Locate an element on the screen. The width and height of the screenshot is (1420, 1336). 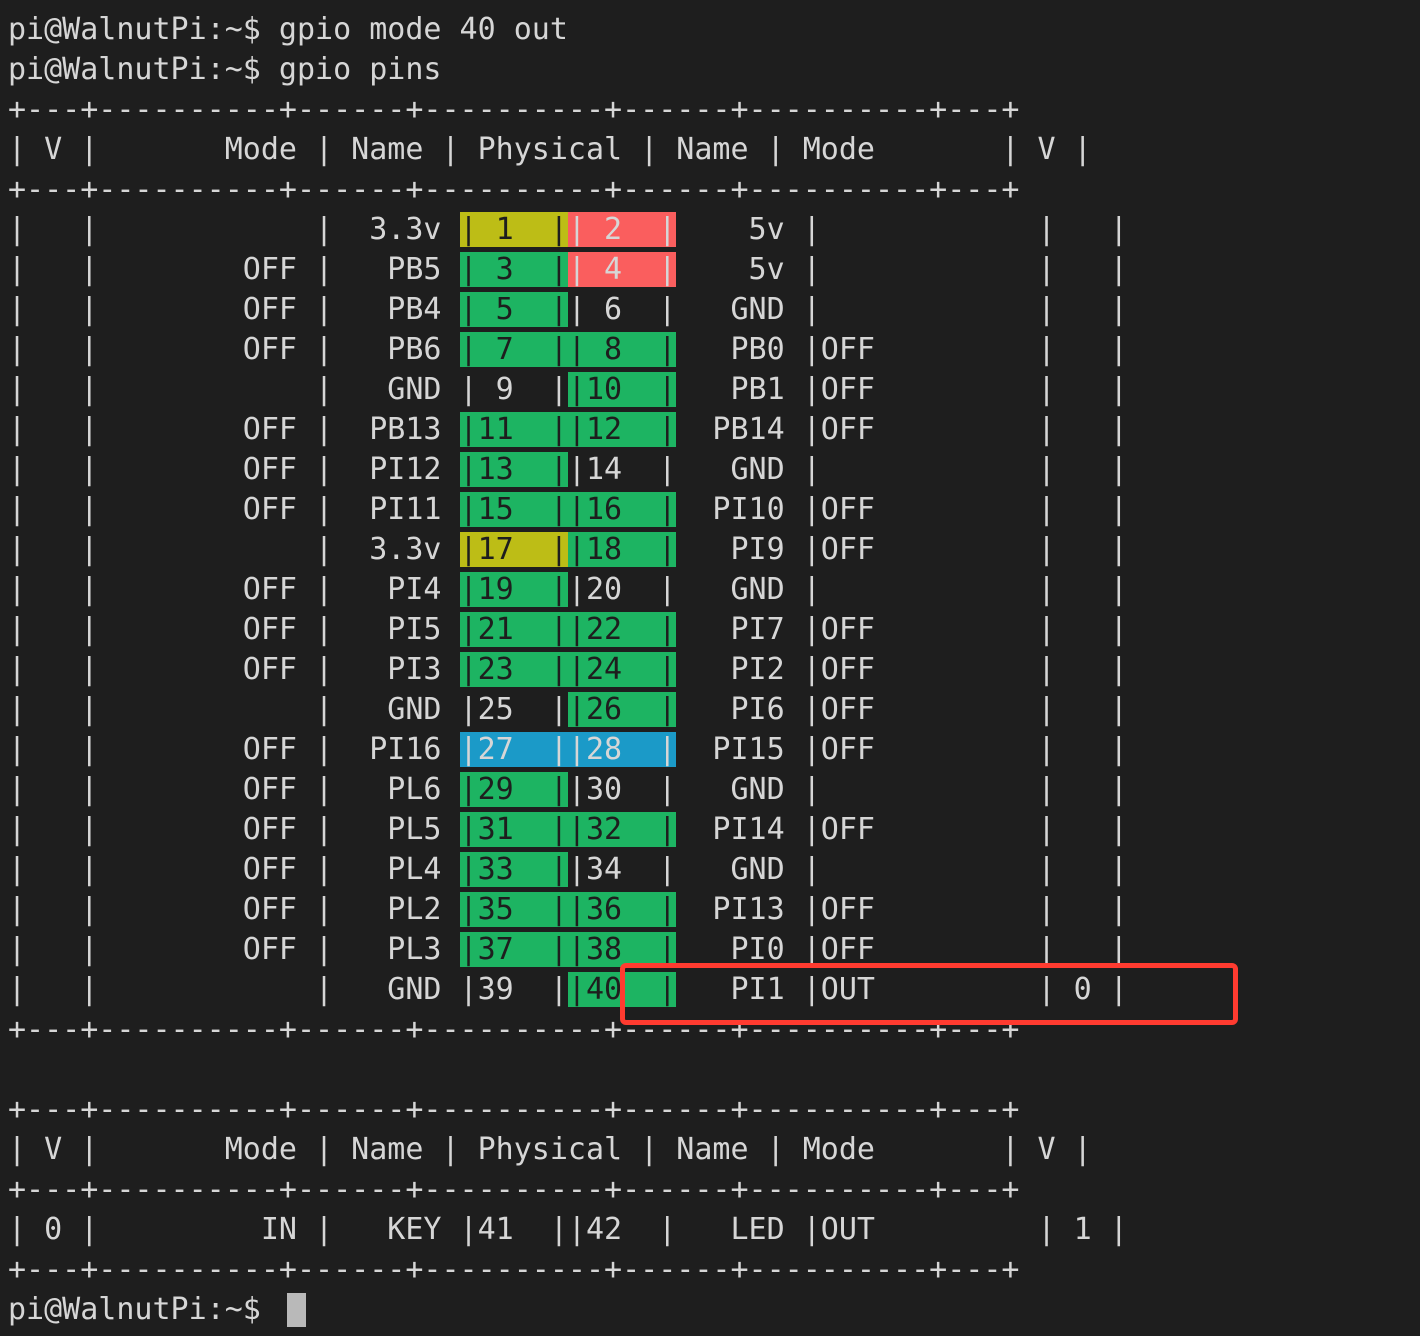
pin-cell-right: |12 | is located at coordinates (622, 429).